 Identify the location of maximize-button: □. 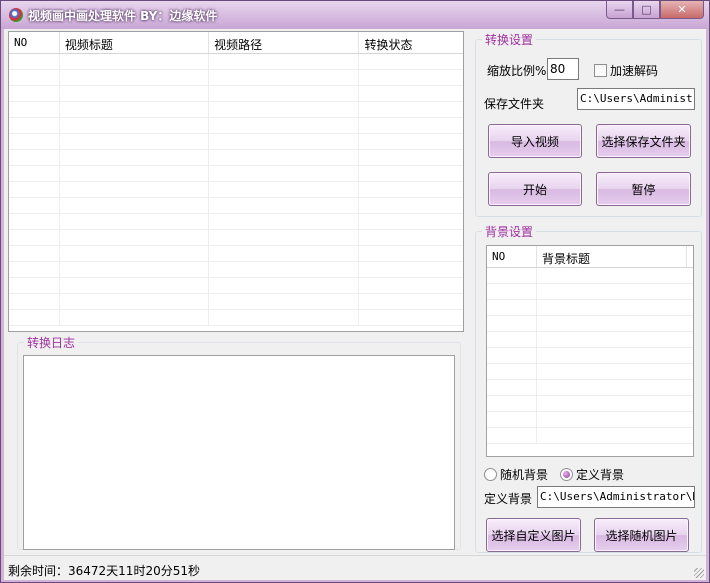
(646, 10).